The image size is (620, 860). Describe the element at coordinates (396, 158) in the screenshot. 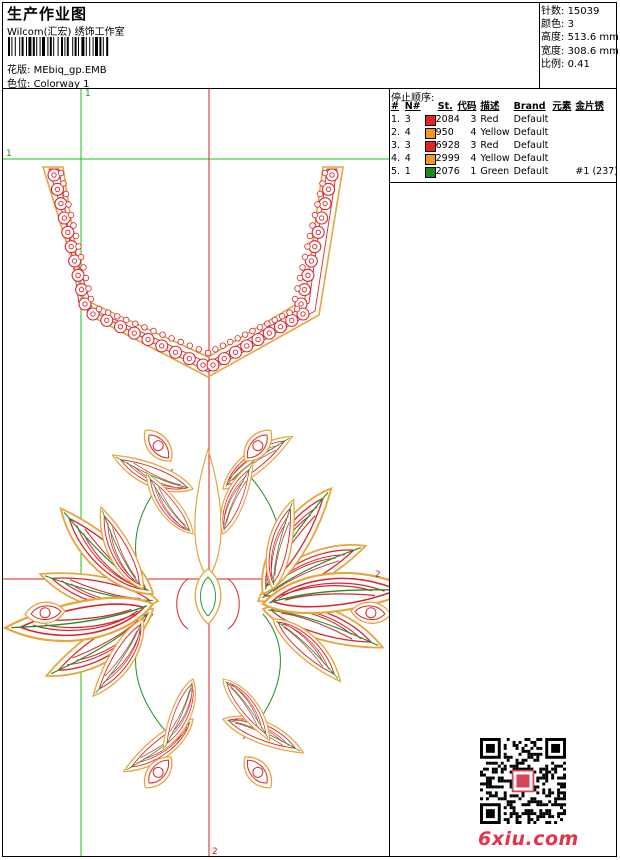

I see `row-number: 4.` at that location.